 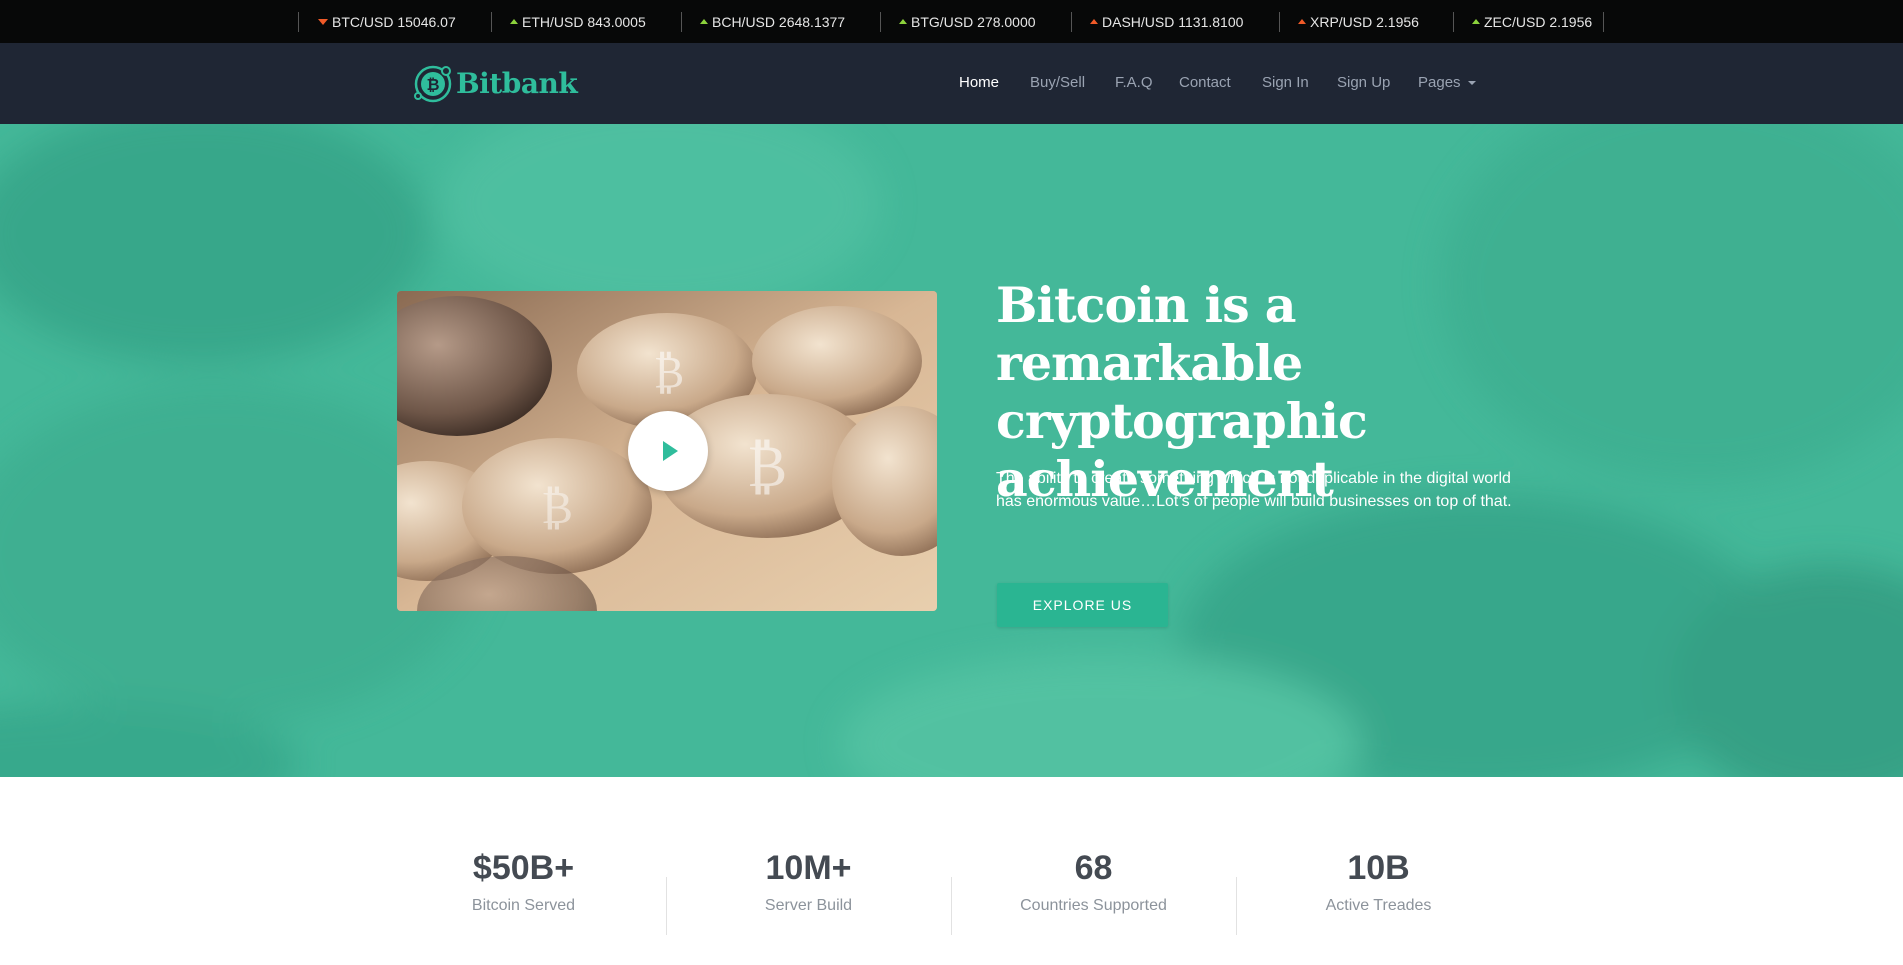 What do you see at coordinates (1341, 21) in the screenshot?
I see `ticker-pair: XRP/USD` at bounding box center [1341, 21].